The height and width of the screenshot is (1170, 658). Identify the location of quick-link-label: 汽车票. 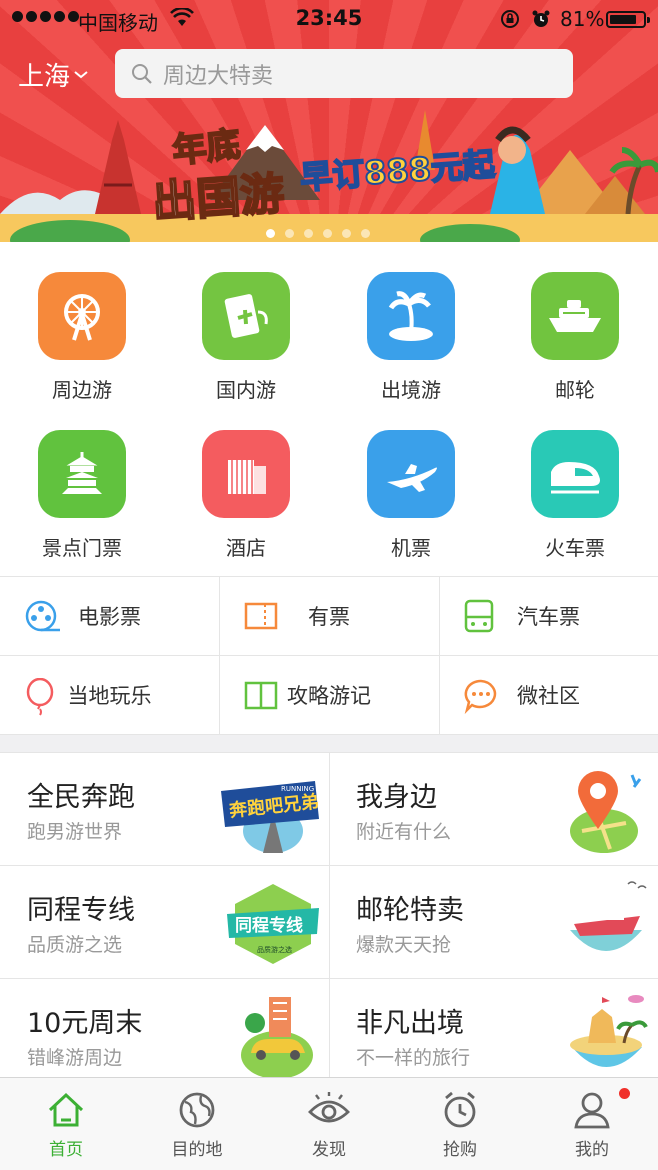
(548, 617).